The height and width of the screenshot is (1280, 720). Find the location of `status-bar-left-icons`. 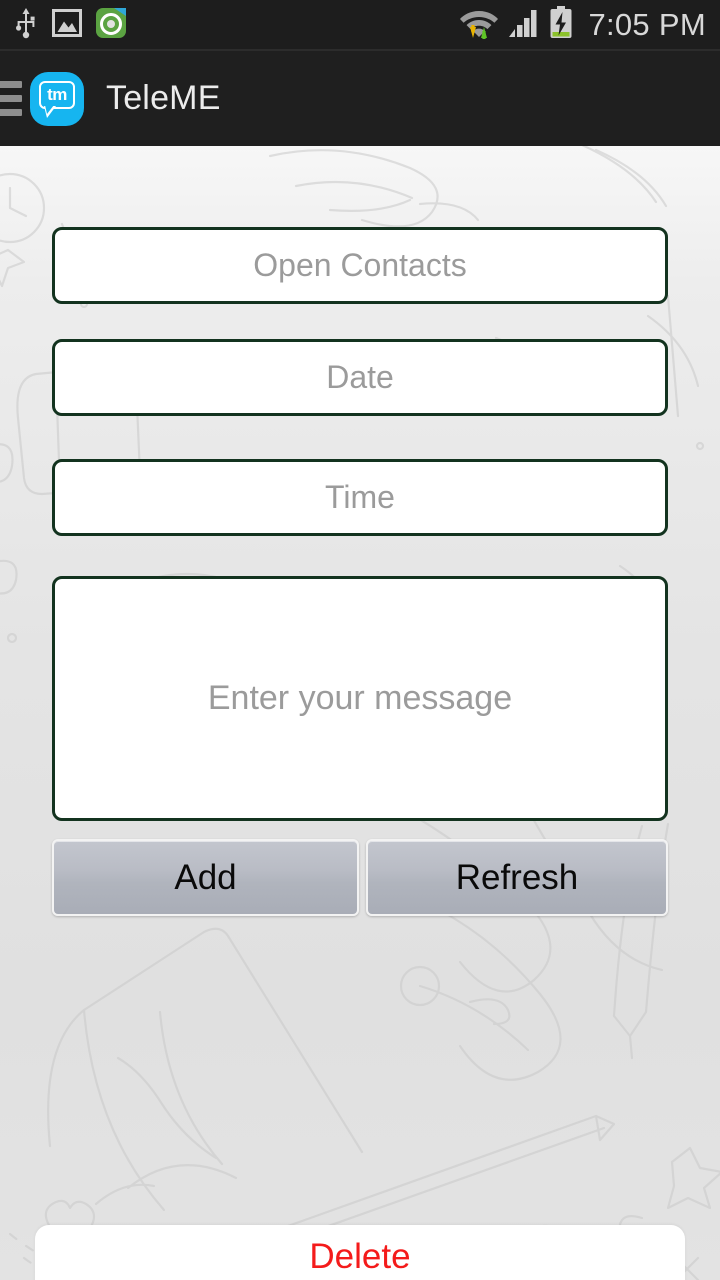

status-bar-left-icons is located at coordinates (70, 25).